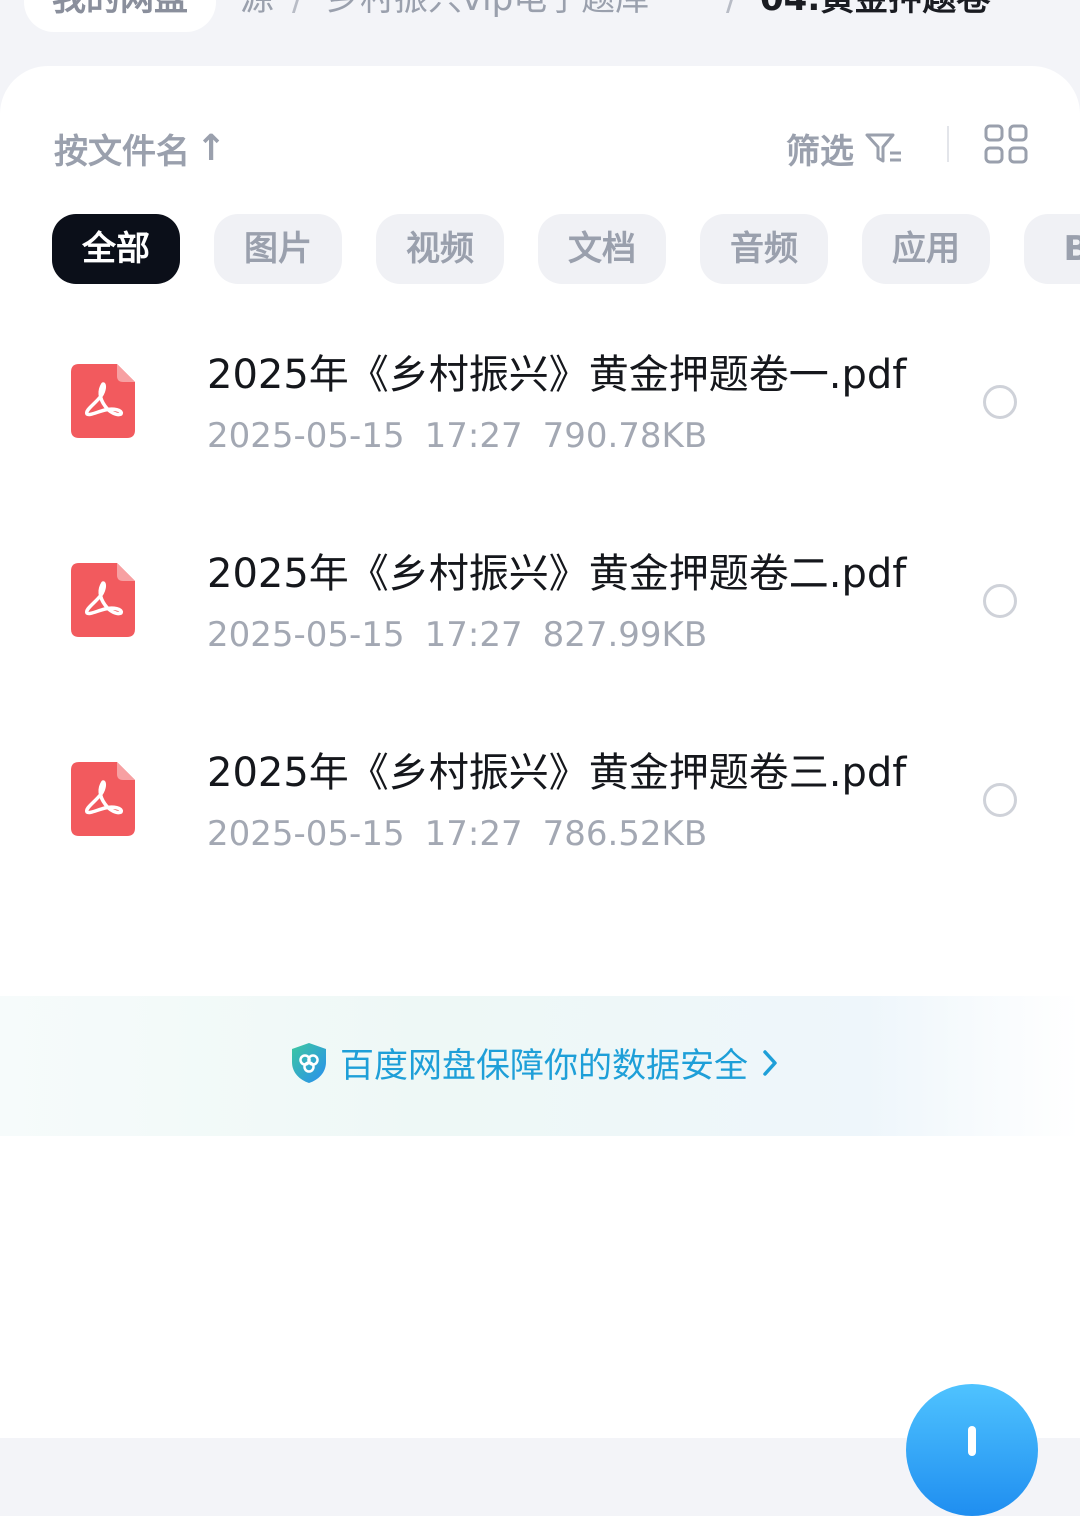 Image resolution: width=1080 pixels, height=1516 pixels. I want to click on breadcrumb-item: 乡村振兴vip电子题库, so click(487, 16).